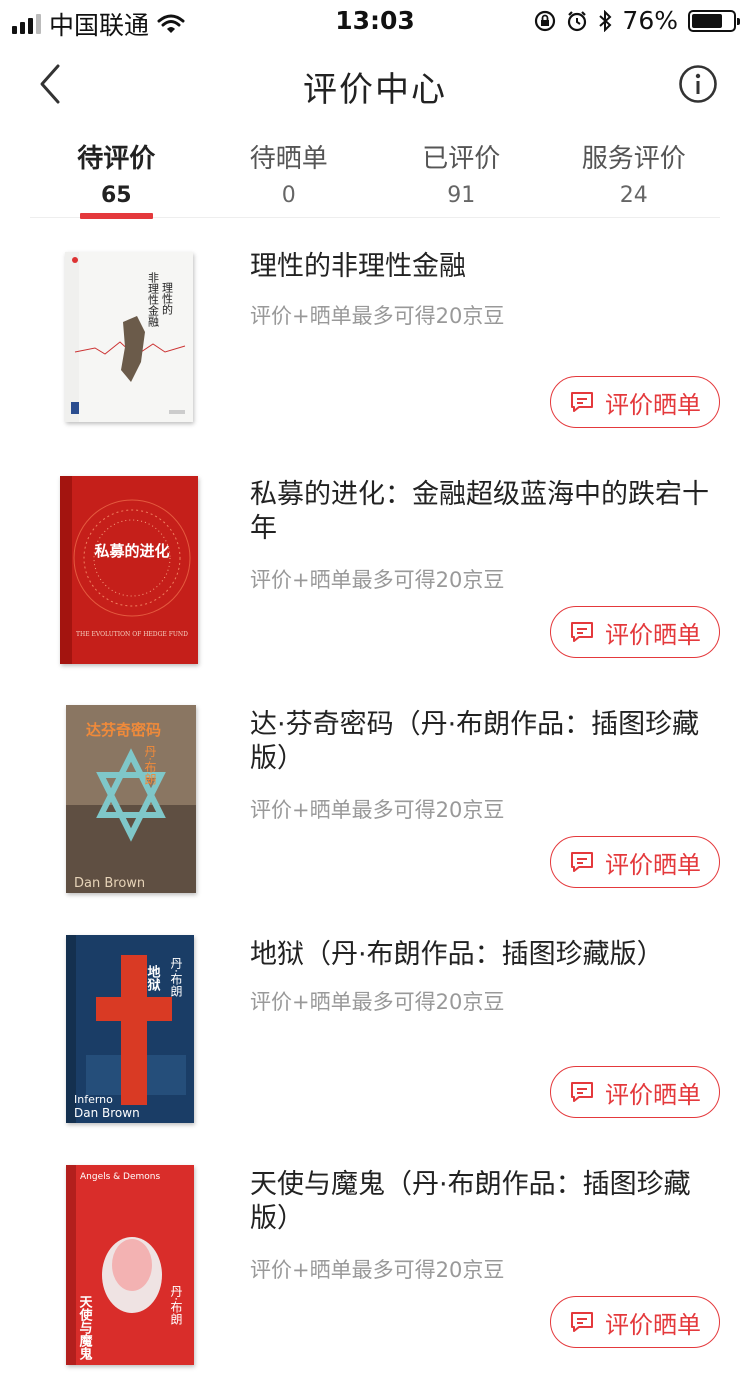 Image resolution: width=750 pixels, height=1380 pixels. I want to click on bluetooth-icon, so click(605, 20).